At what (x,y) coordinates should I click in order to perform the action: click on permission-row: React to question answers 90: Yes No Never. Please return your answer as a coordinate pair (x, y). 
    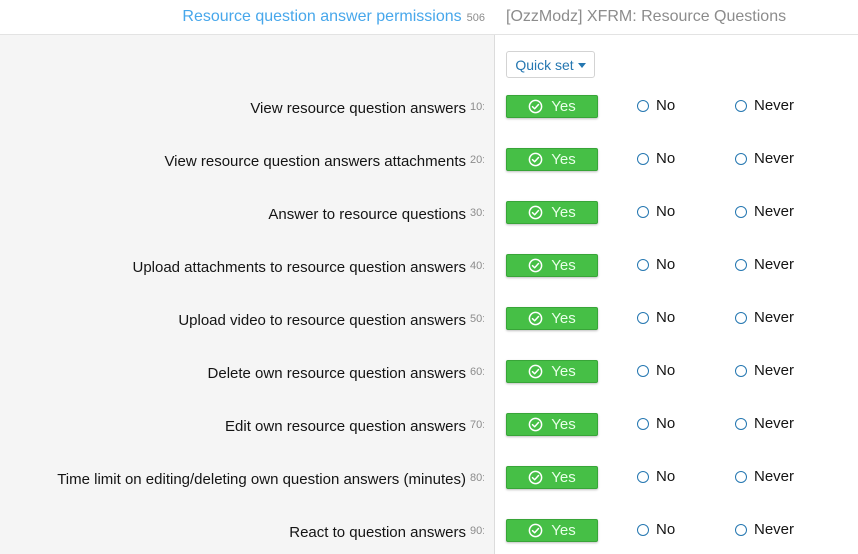
    Looking at the image, I should click on (429, 534).